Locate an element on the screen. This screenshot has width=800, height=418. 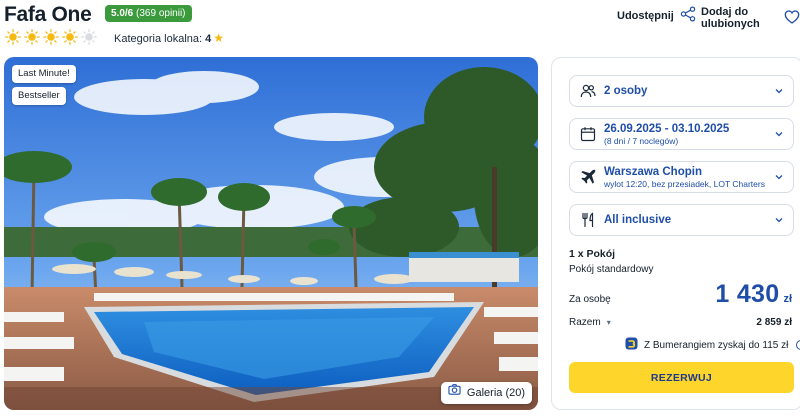
favorite-button: Dodaj do ulubionych is located at coordinates (750, 18).